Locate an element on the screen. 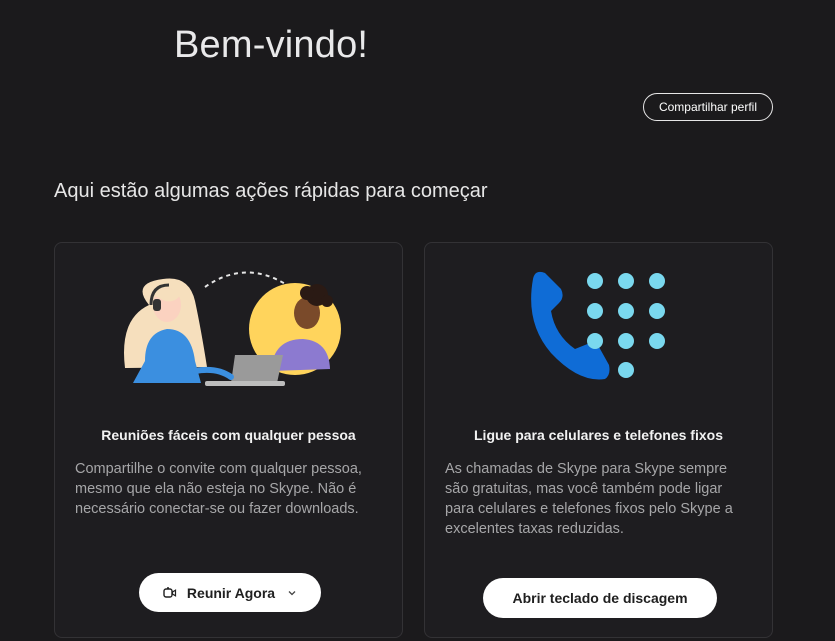  meeting-illustration is located at coordinates (232, 328).